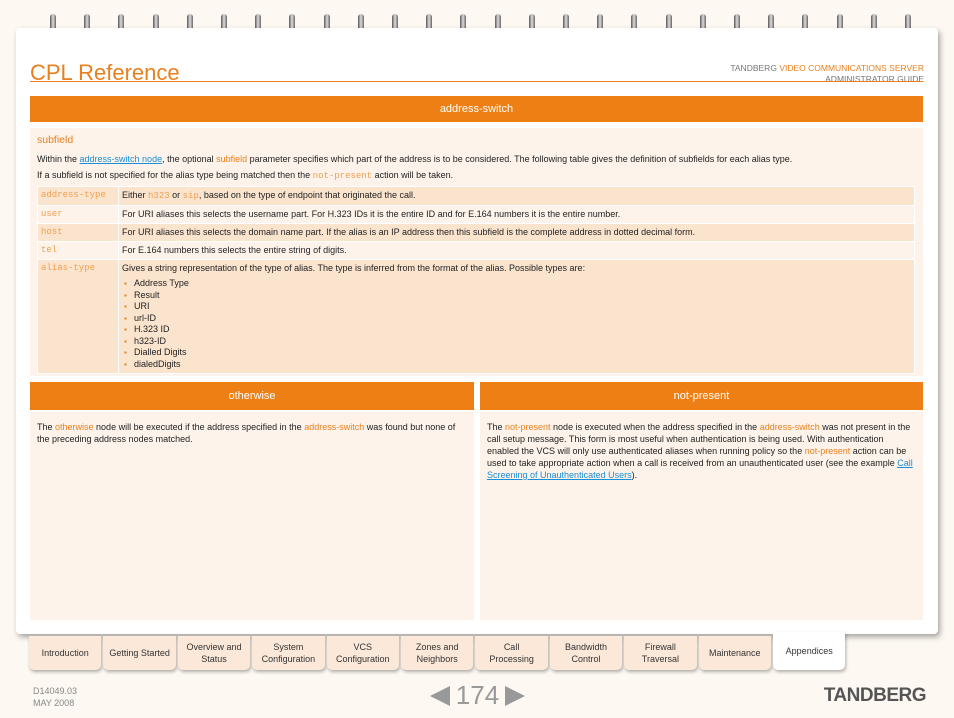  Describe the element at coordinates (476, 109) in the screenshot. I see `section-title-bar: address-switch` at that location.